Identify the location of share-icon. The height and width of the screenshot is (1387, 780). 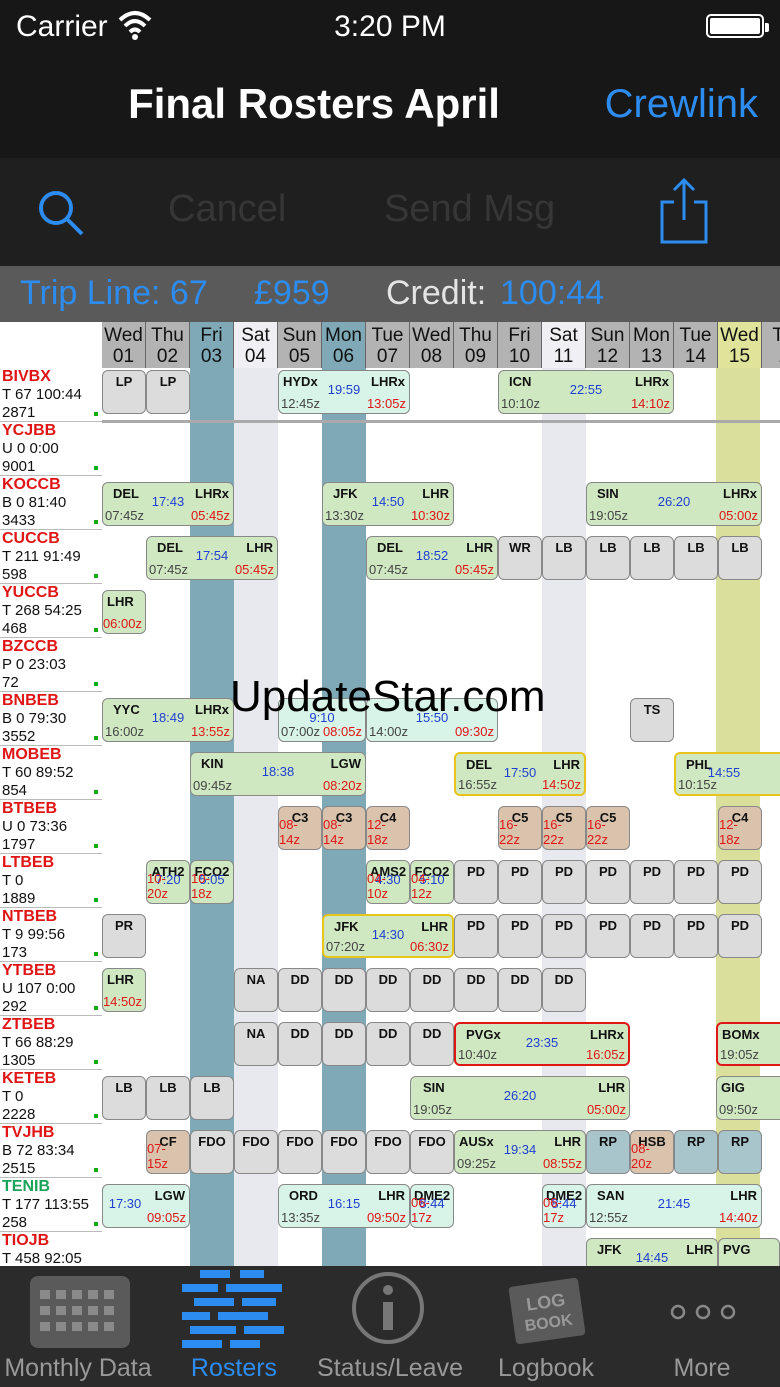
(684, 211).